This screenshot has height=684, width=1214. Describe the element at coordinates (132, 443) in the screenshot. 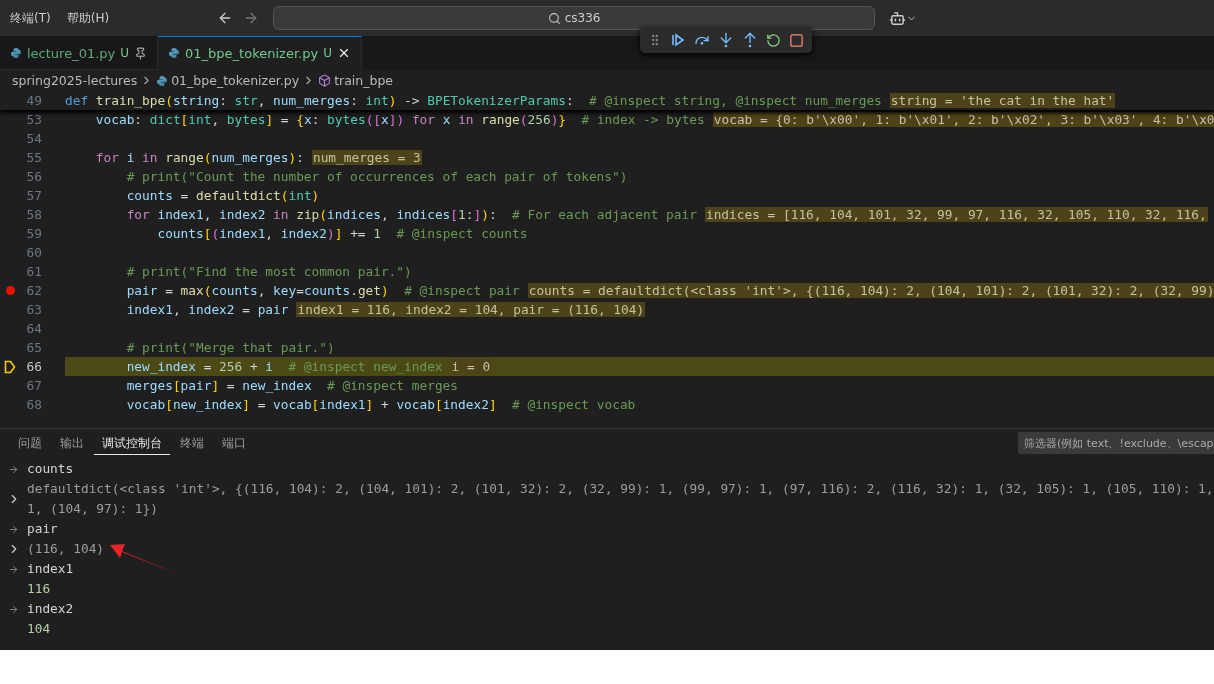

I see `panel-tab: 调试控制台` at that location.